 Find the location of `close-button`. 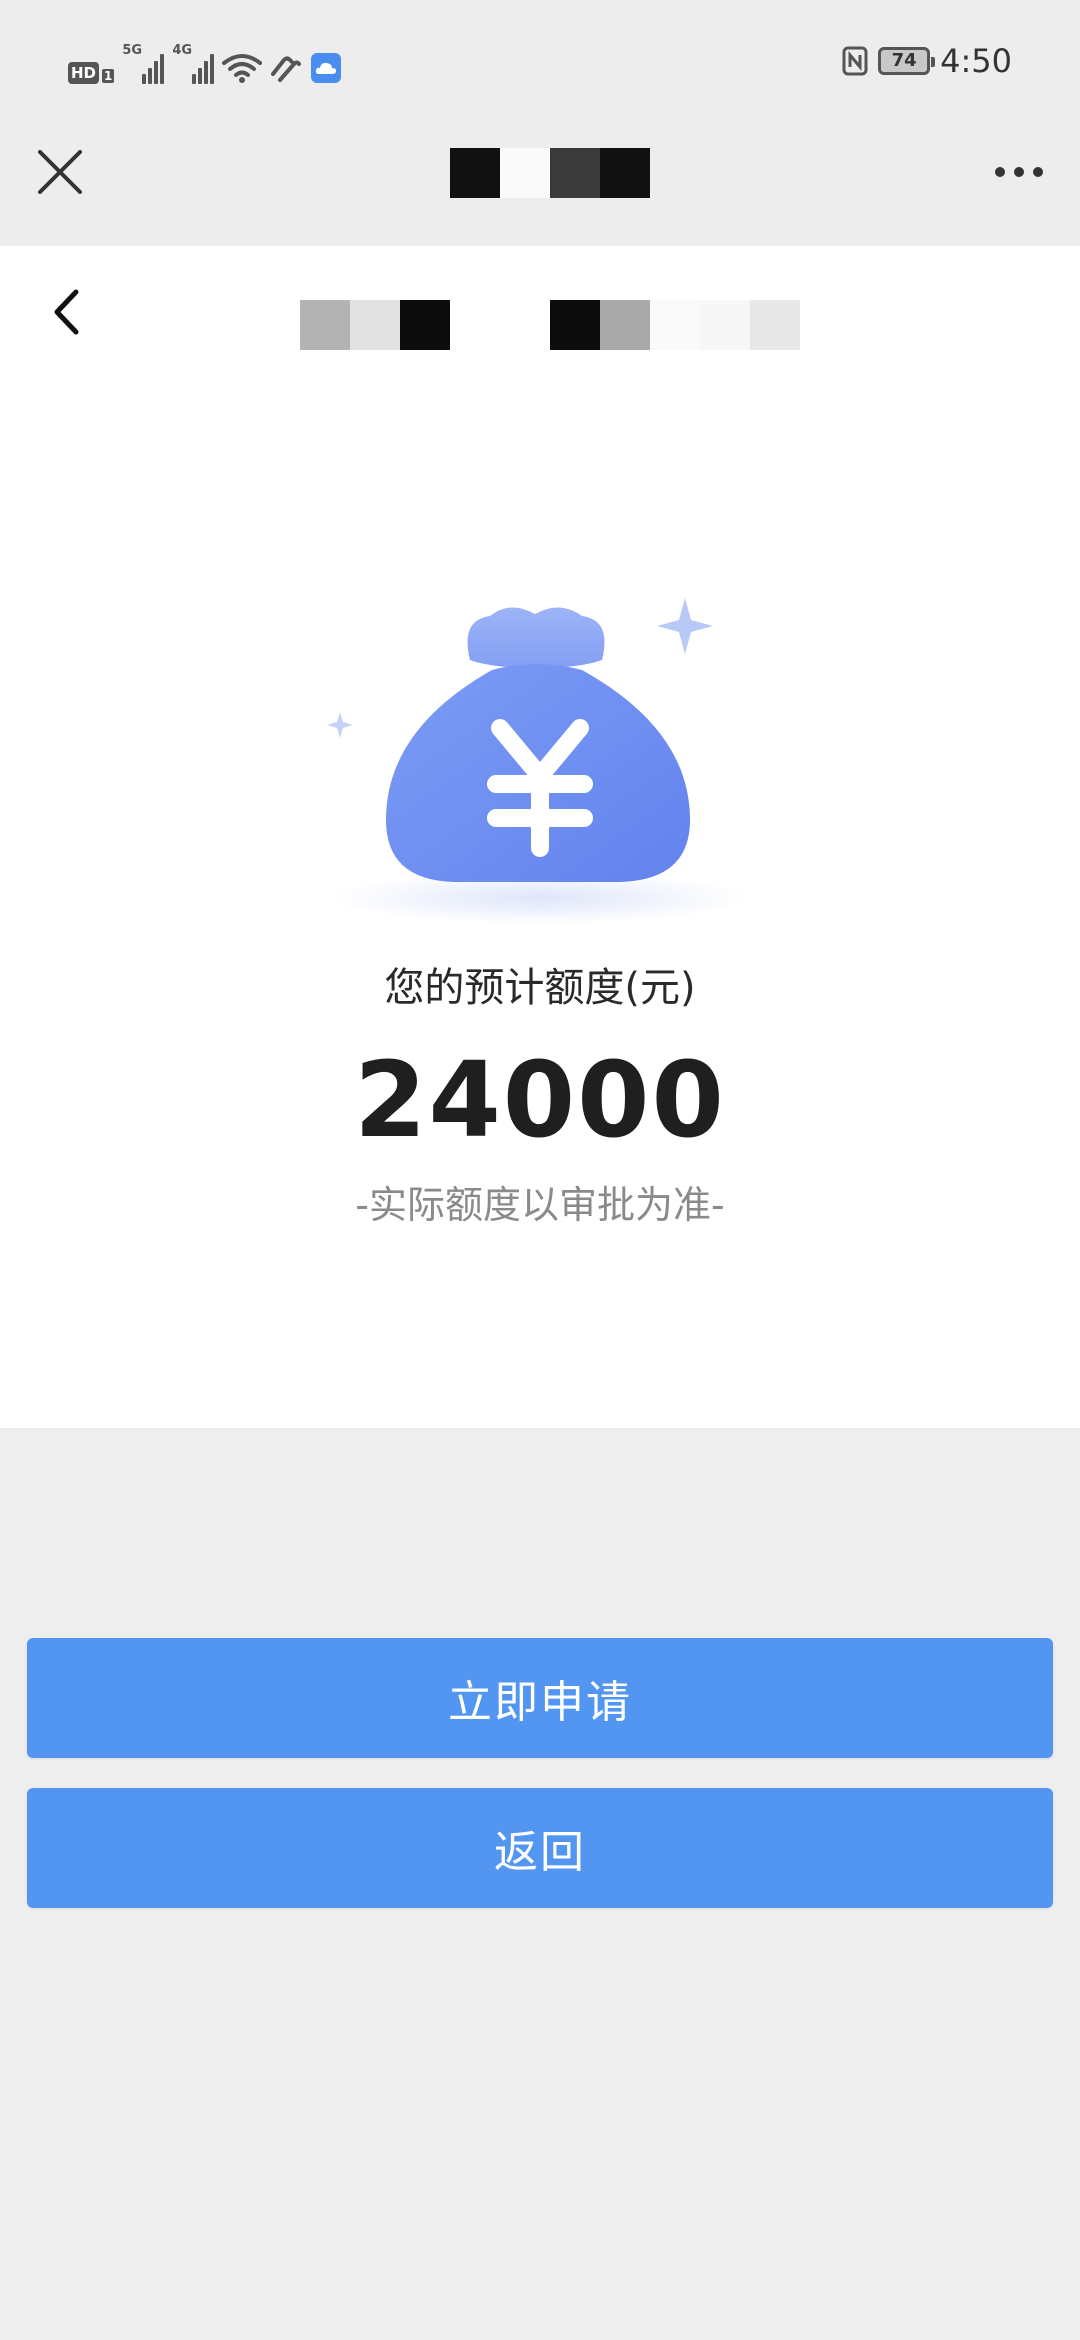

close-button is located at coordinates (60, 172).